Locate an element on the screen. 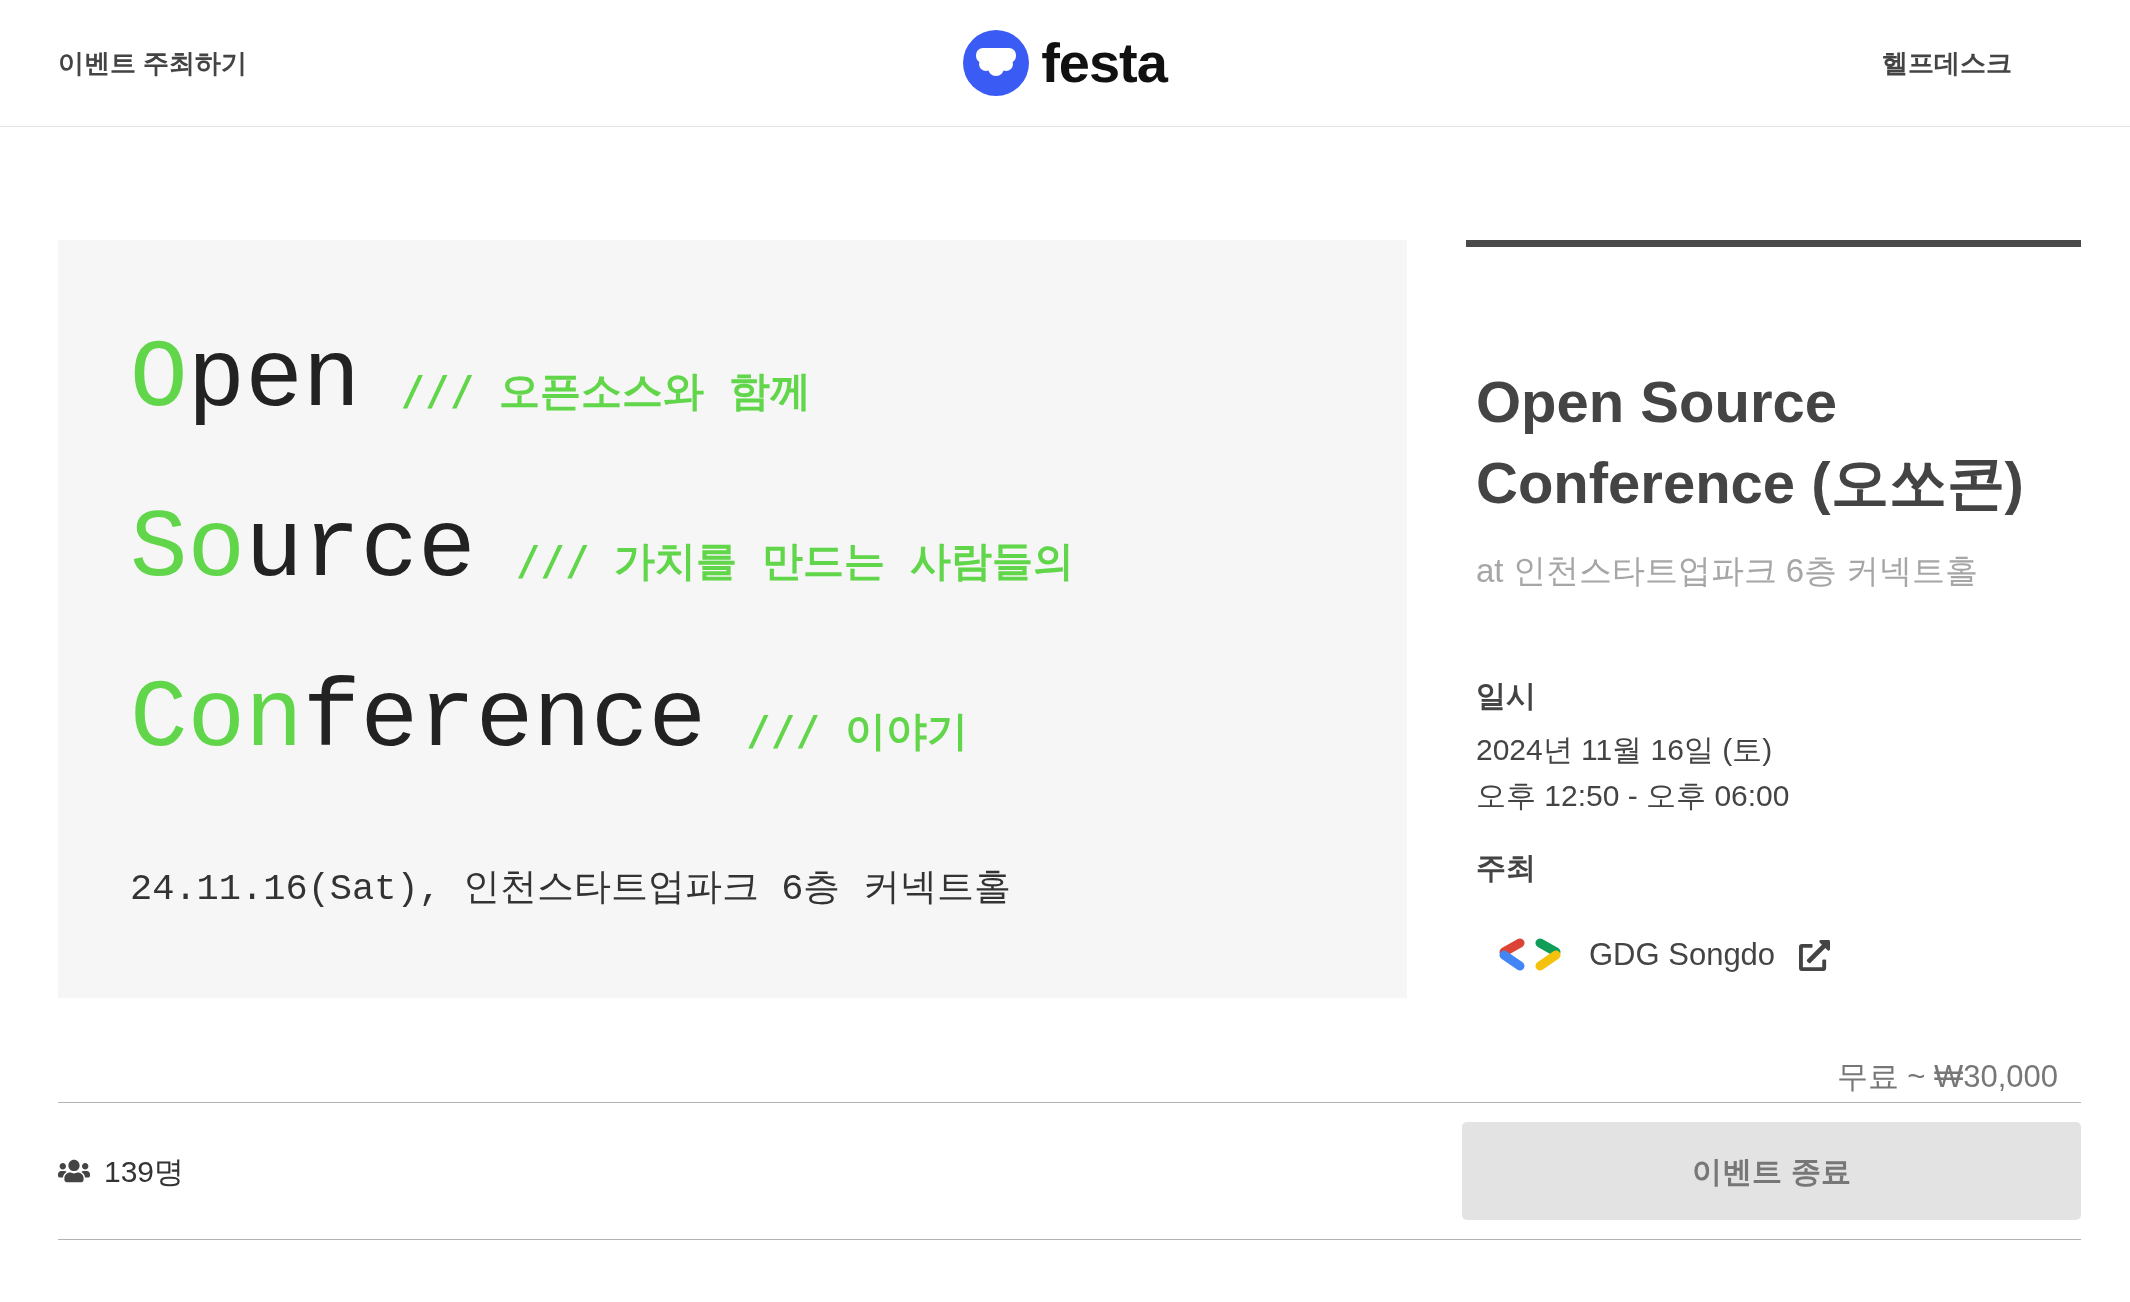  schedule-text: 2024년 11월 16일 (토) is located at coordinates (1624, 749).